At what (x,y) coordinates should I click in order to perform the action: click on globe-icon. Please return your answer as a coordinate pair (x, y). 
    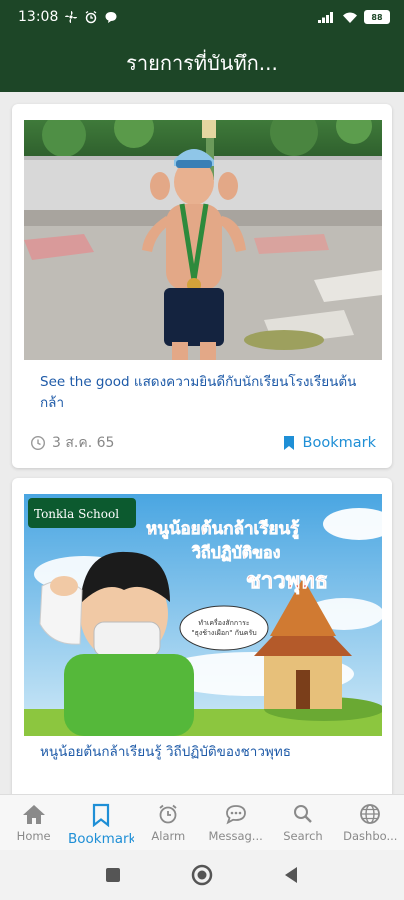
    Looking at the image, I should click on (370, 814).